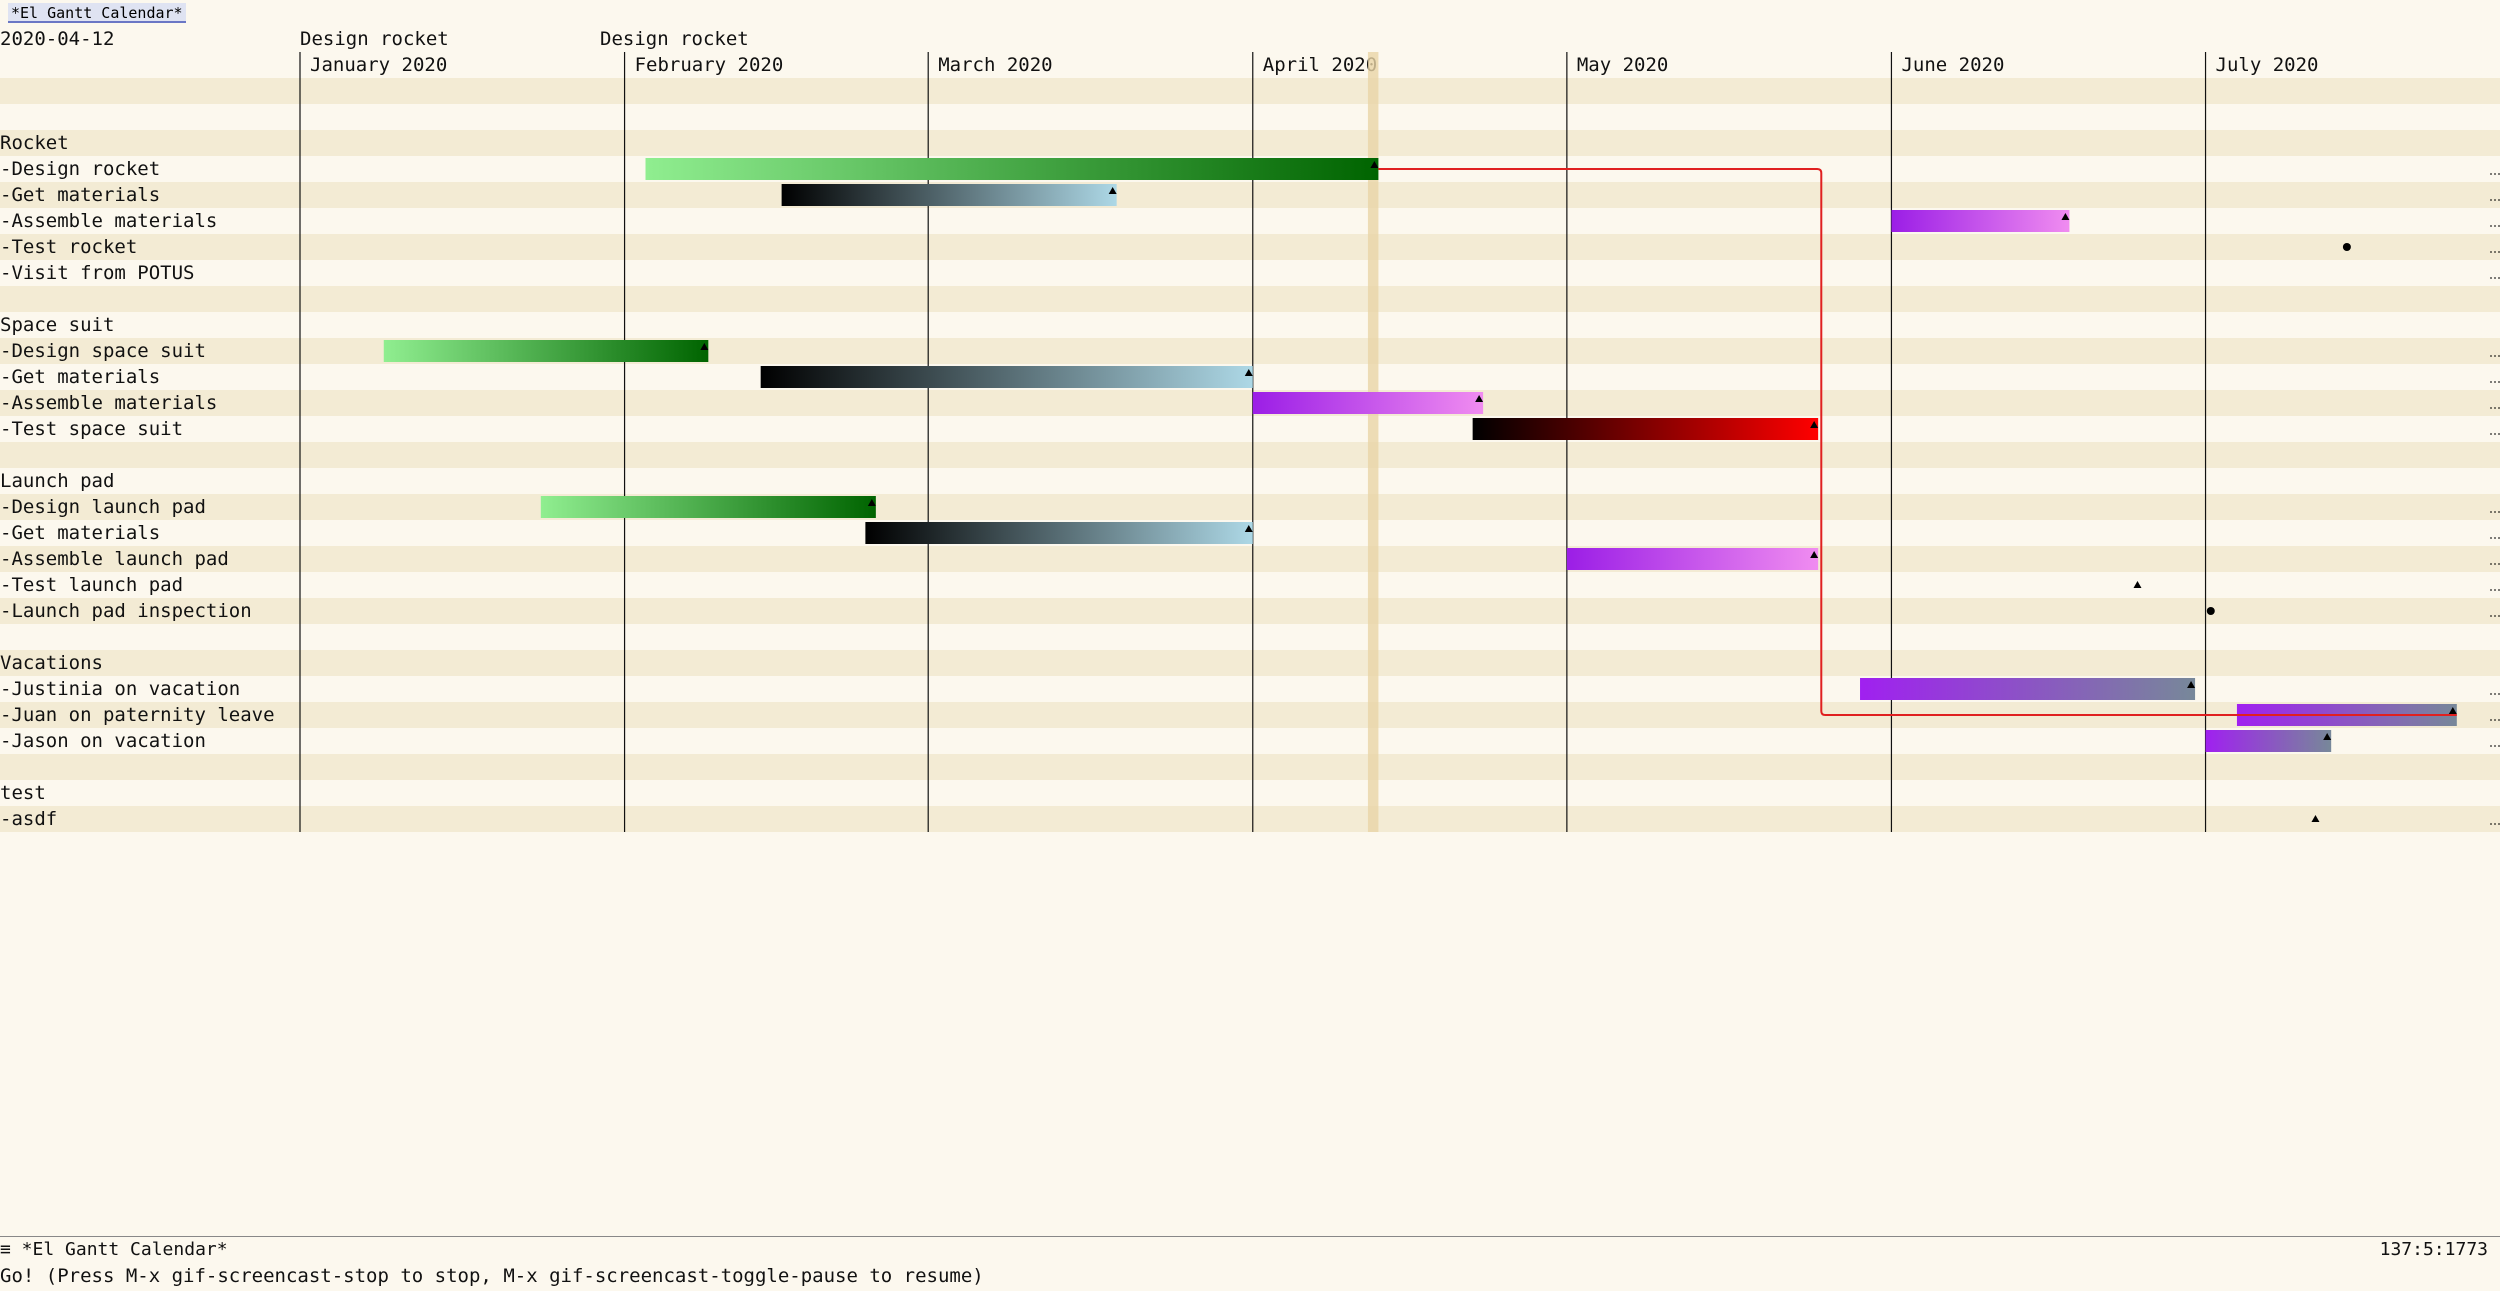  I want to click on today-column, so click(1373, 442).